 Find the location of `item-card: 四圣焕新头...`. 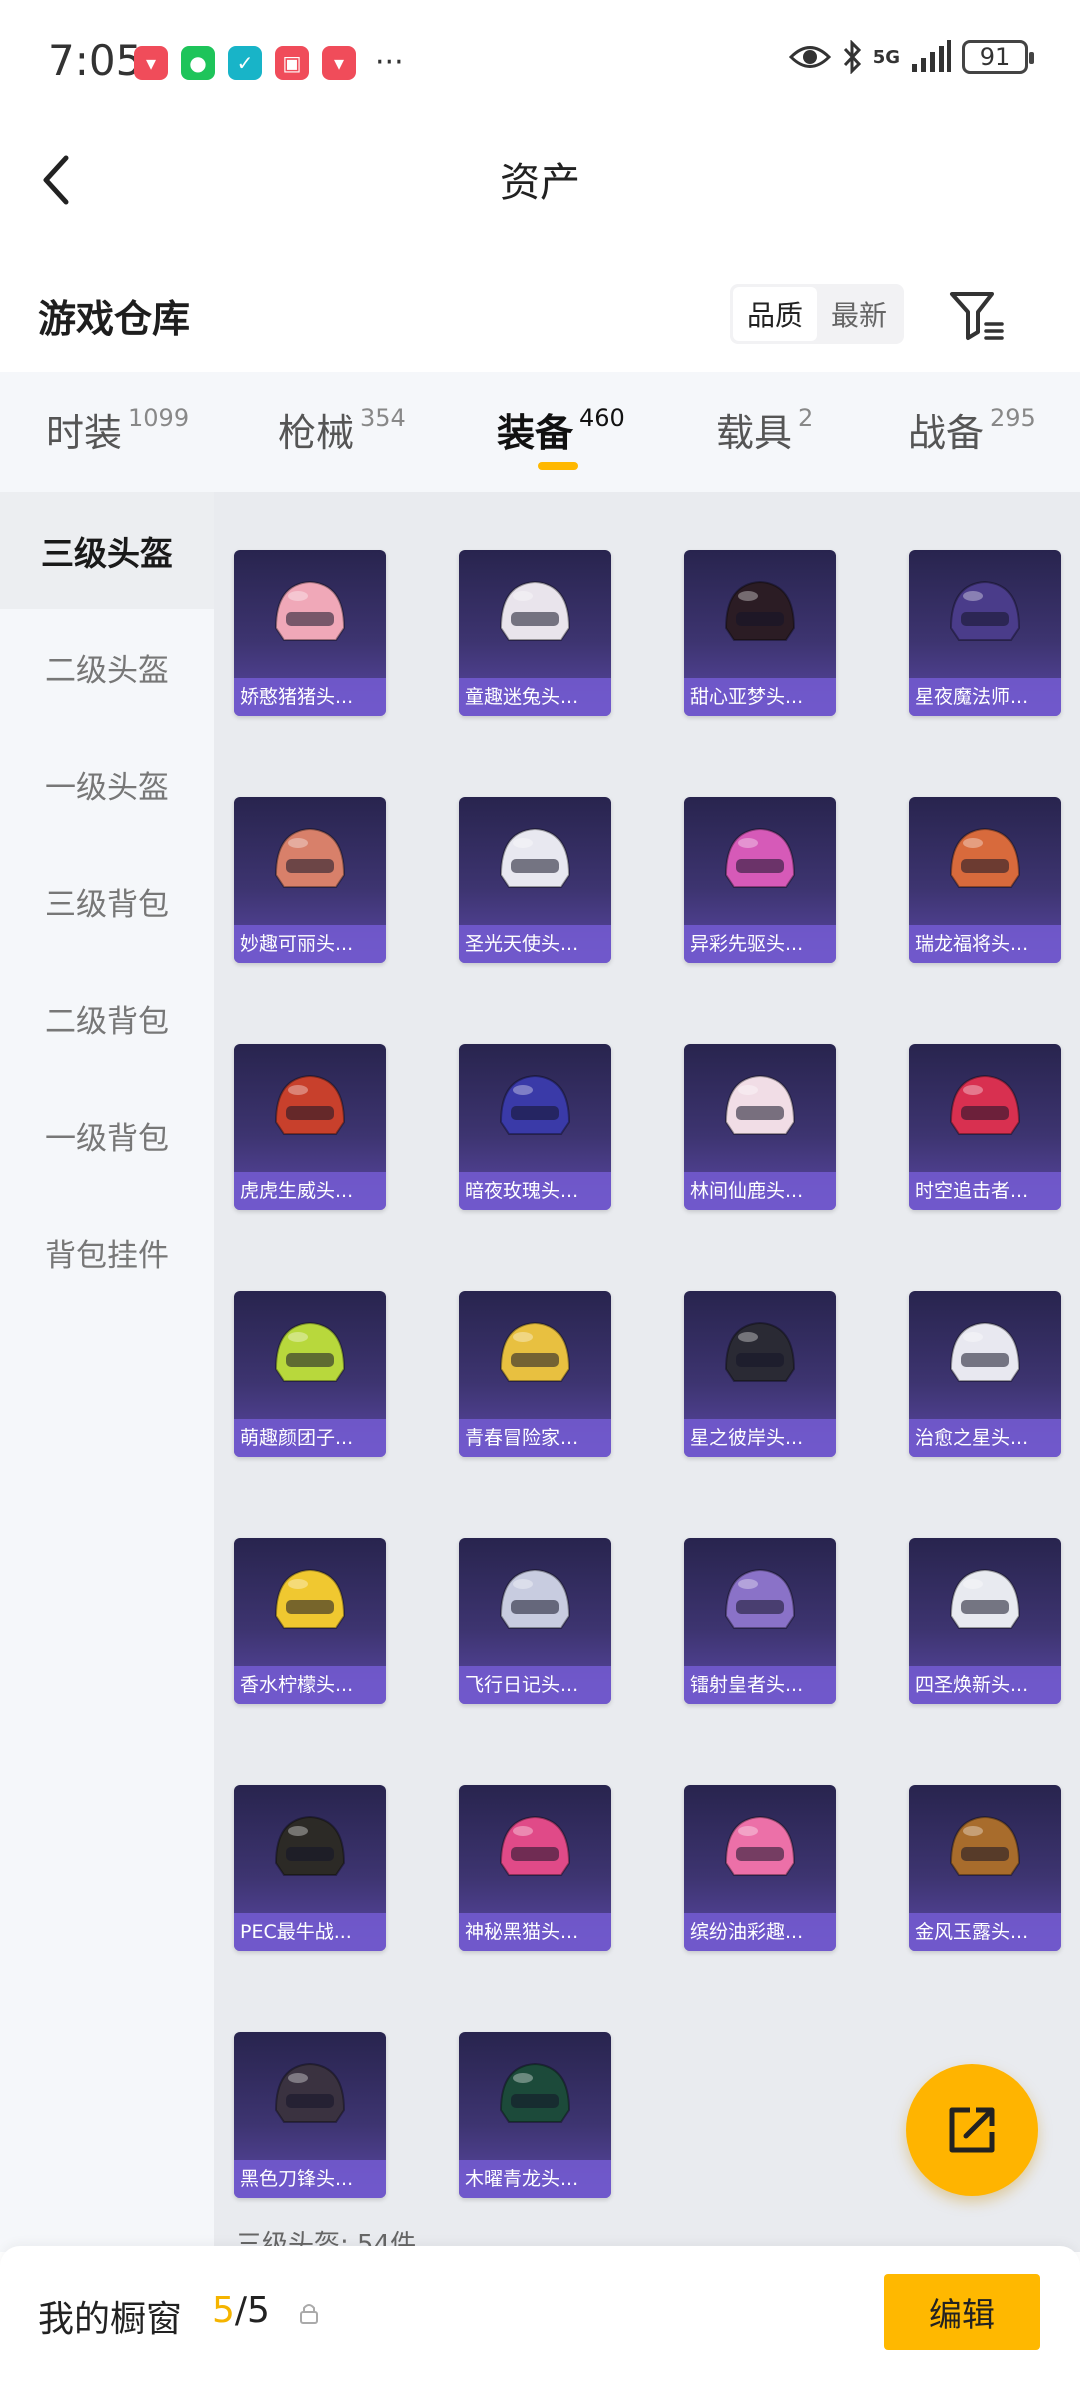

item-card: 四圣焕新头... is located at coordinates (985, 1621).